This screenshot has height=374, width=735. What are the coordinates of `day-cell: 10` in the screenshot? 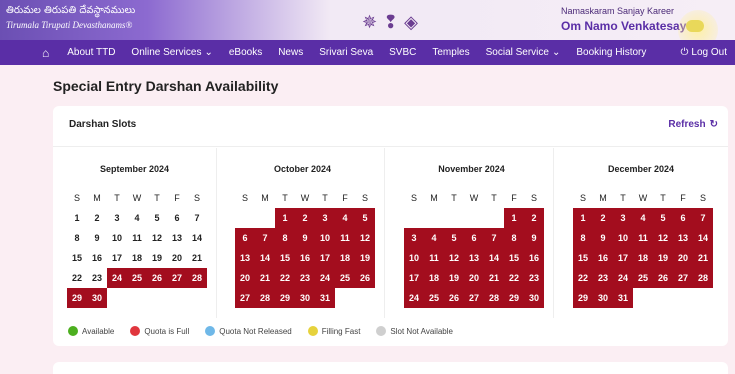 It's located at (623, 238).